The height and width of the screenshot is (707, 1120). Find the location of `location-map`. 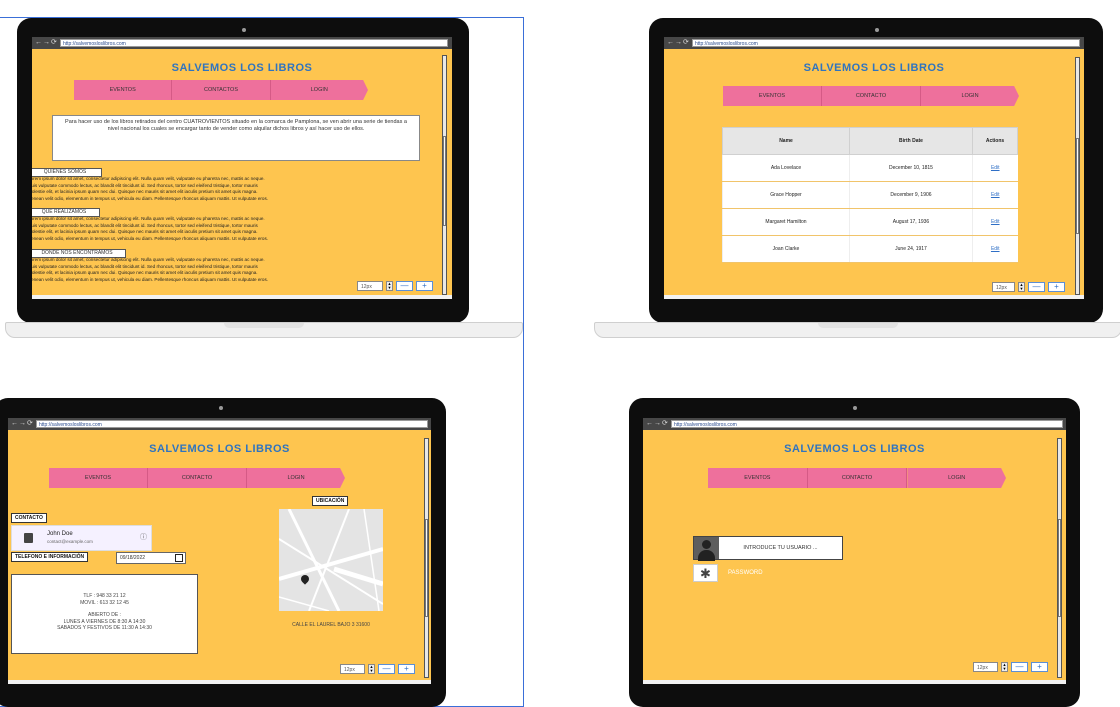

location-map is located at coordinates (331, 560).